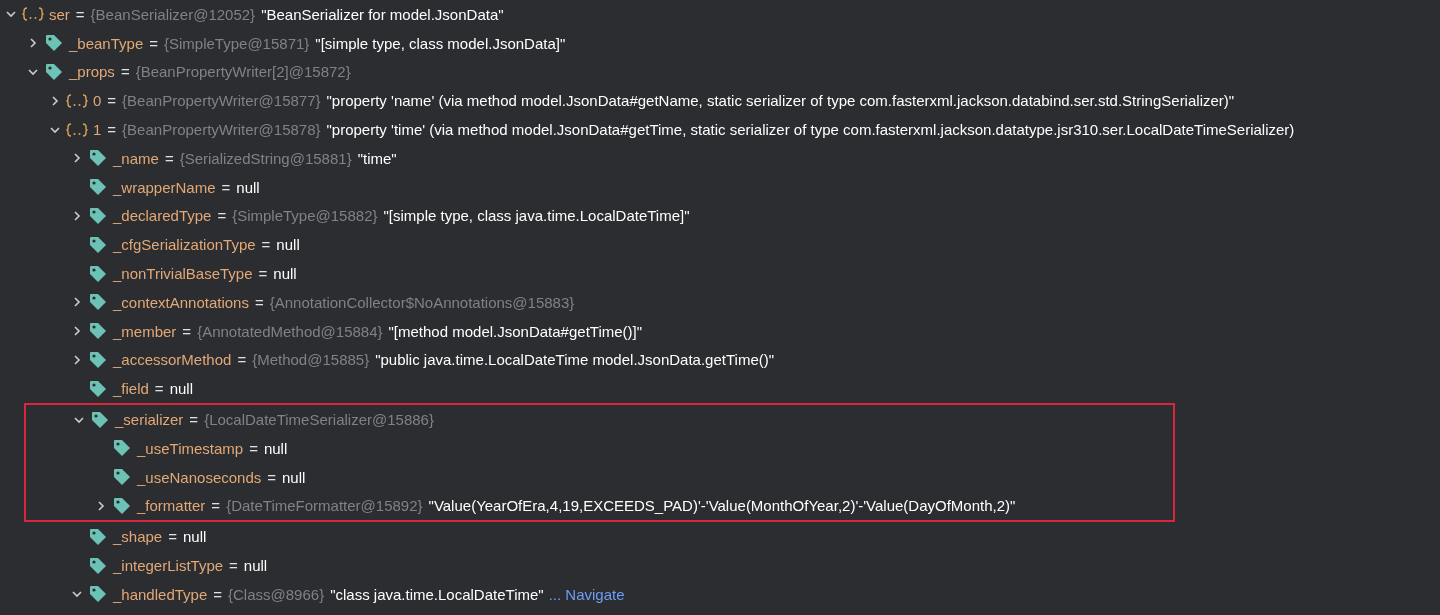 The width and height of the screenshot is (1440, 615). Describe the element at coordinates (221, 130) in the screenshot. I see `type-label: {BeanPropertyWriter@15878}` at that location.